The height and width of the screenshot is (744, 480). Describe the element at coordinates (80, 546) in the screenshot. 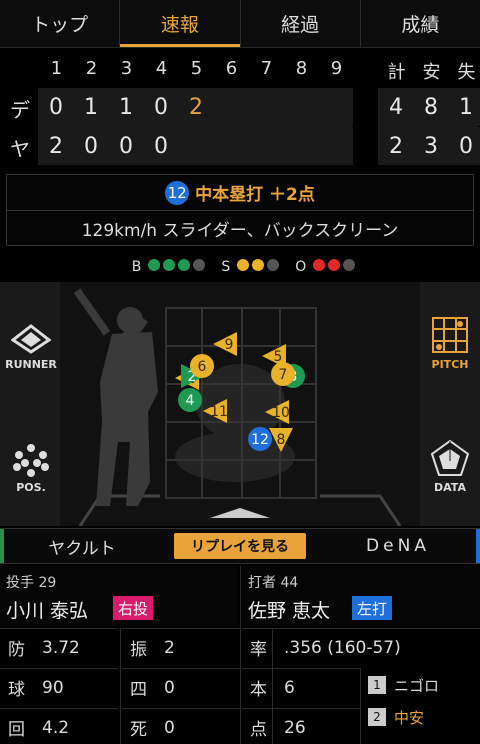

I see `home-team-name: ヤクルト` at that location.